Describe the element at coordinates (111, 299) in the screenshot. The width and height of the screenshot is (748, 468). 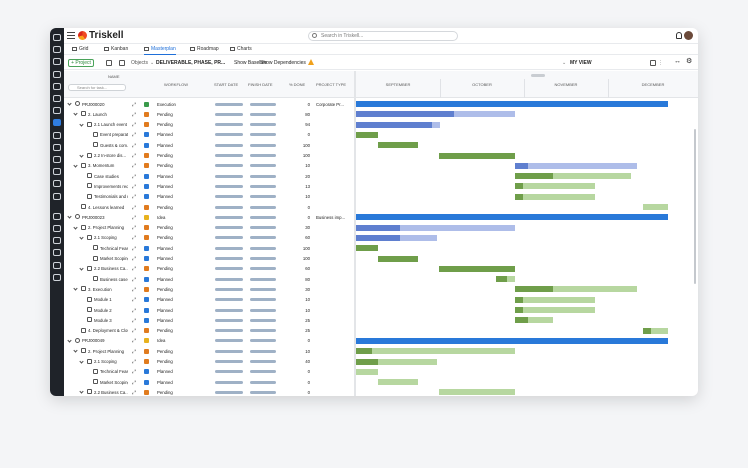
I see `task-name: Module 1` at that location.